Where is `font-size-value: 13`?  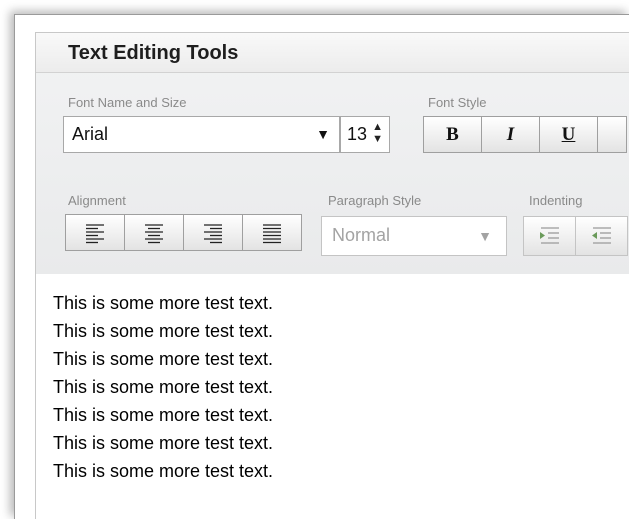
font-size-value: 13 is located at coordinates (357, 134).